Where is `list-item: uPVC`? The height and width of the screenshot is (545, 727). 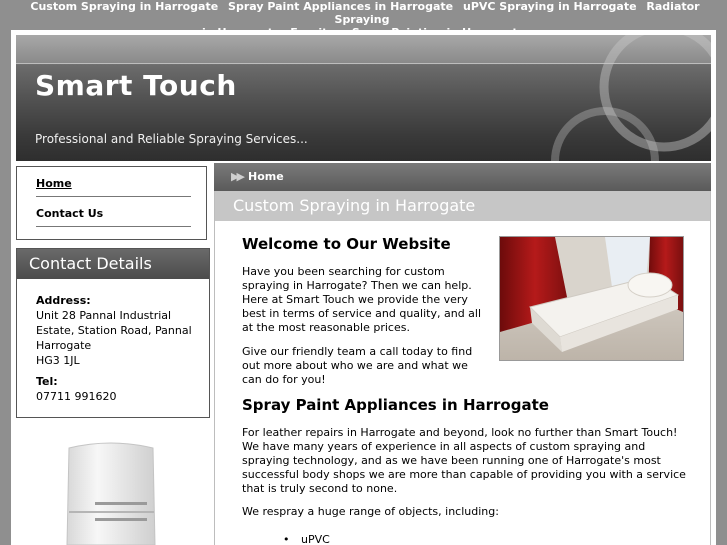 list-item: uPVC is located at coordinates (306, 539).